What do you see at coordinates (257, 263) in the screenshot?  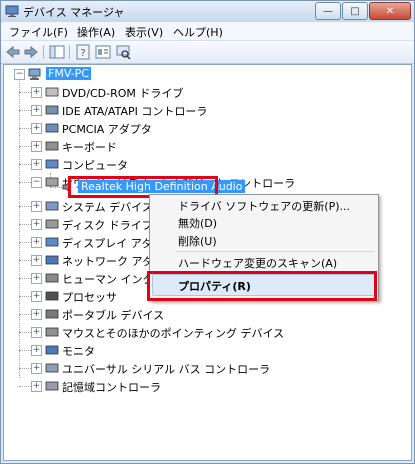 I see `context-item-scan-hardware: ハードウェア変更のスキャン(A)` at bounding box center [257, 263].